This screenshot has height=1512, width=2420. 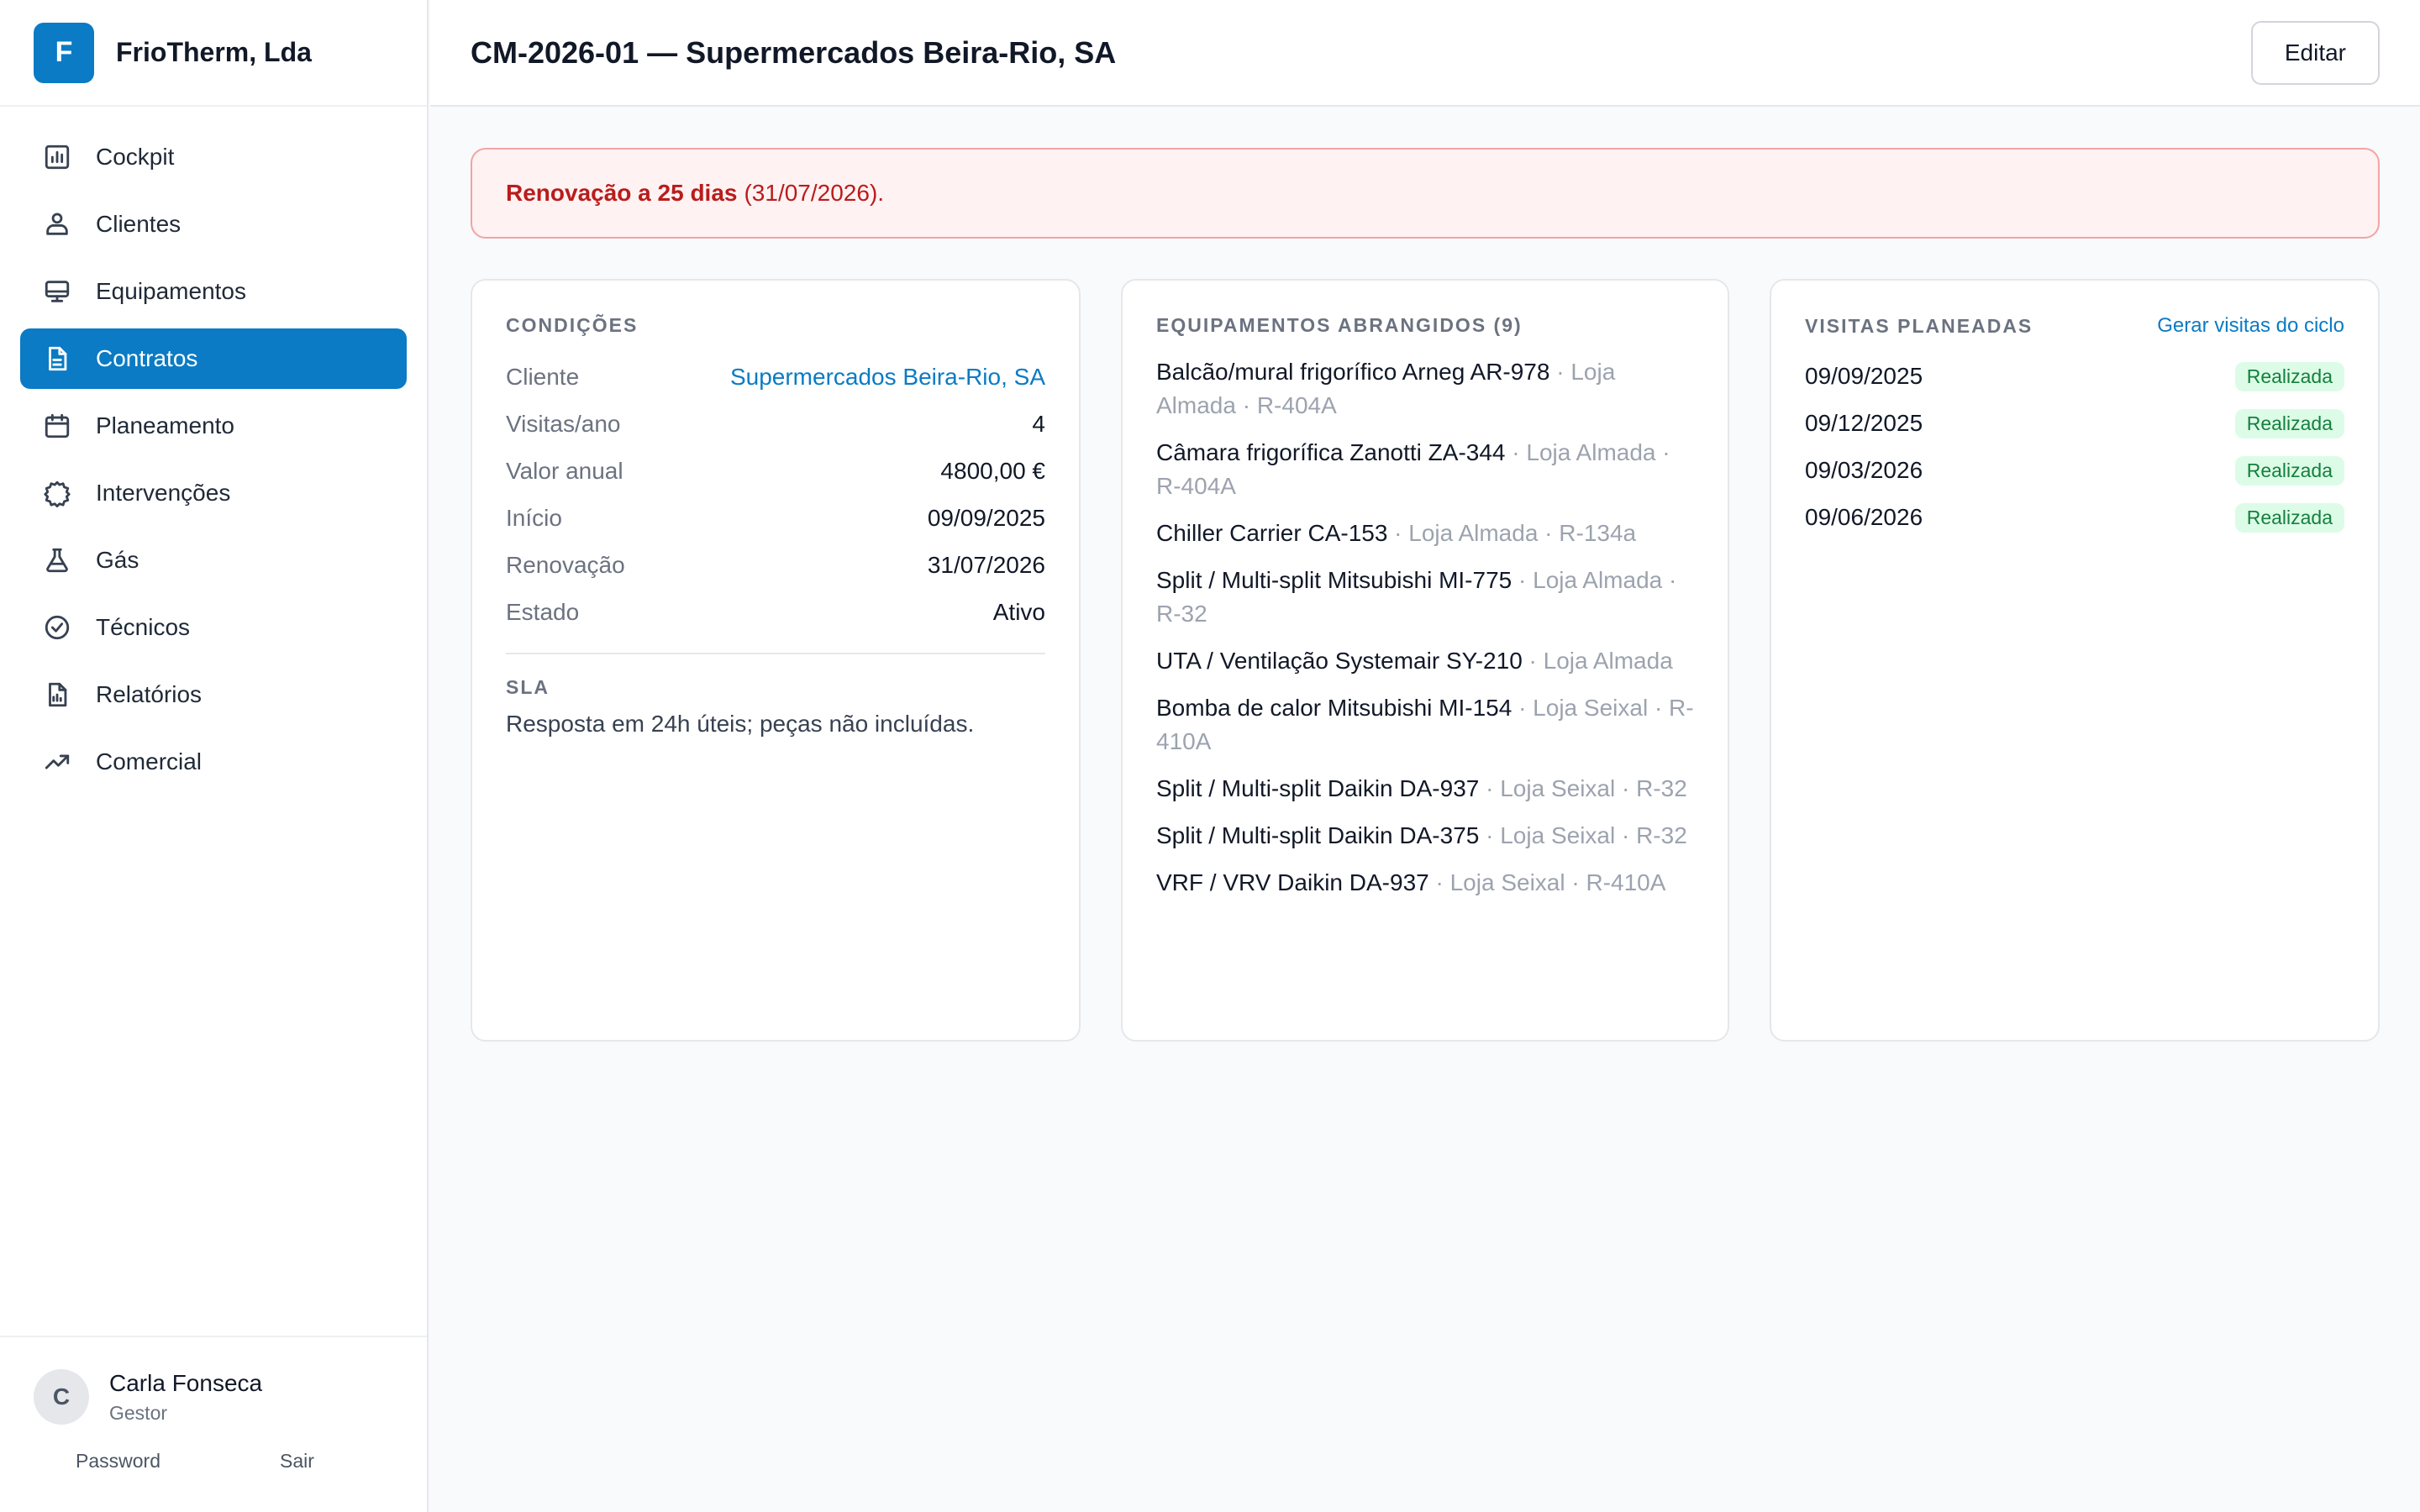 What do you see at coordinates (186, 1382) in the screenshot?
I see `user-name: Carla Fonseca` at bounding box center [186, 1382].